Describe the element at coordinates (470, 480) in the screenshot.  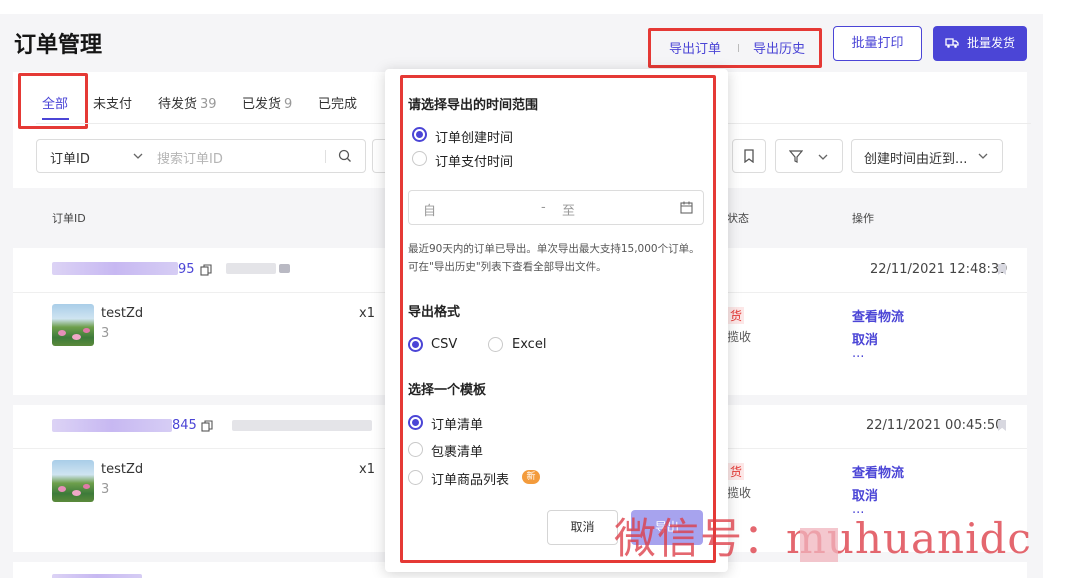
I see `radio-label: 订单商品列表` at that location.